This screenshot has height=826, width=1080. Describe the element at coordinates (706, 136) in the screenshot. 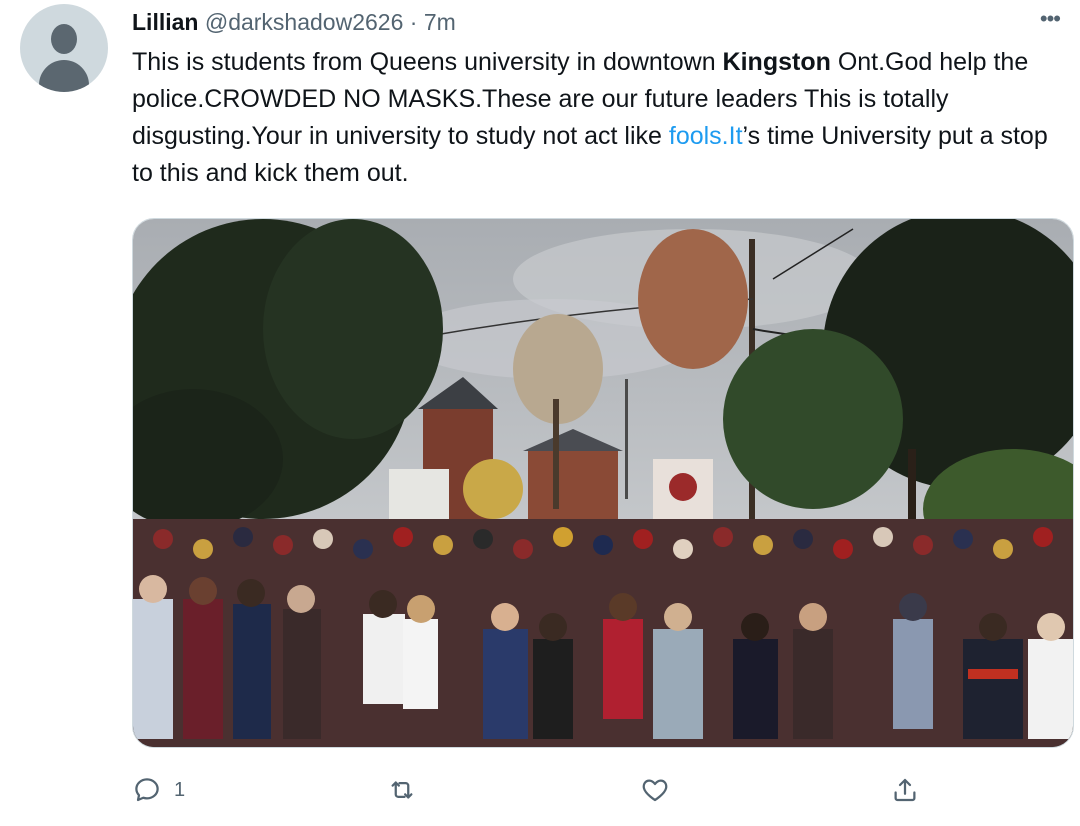

I see `tweet-link: fools.It` at that location.